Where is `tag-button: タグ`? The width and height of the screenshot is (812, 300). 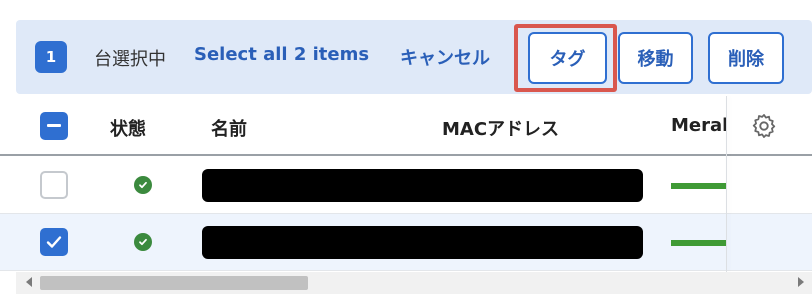 tag-button: タグ is located at coordinates (567, 58).